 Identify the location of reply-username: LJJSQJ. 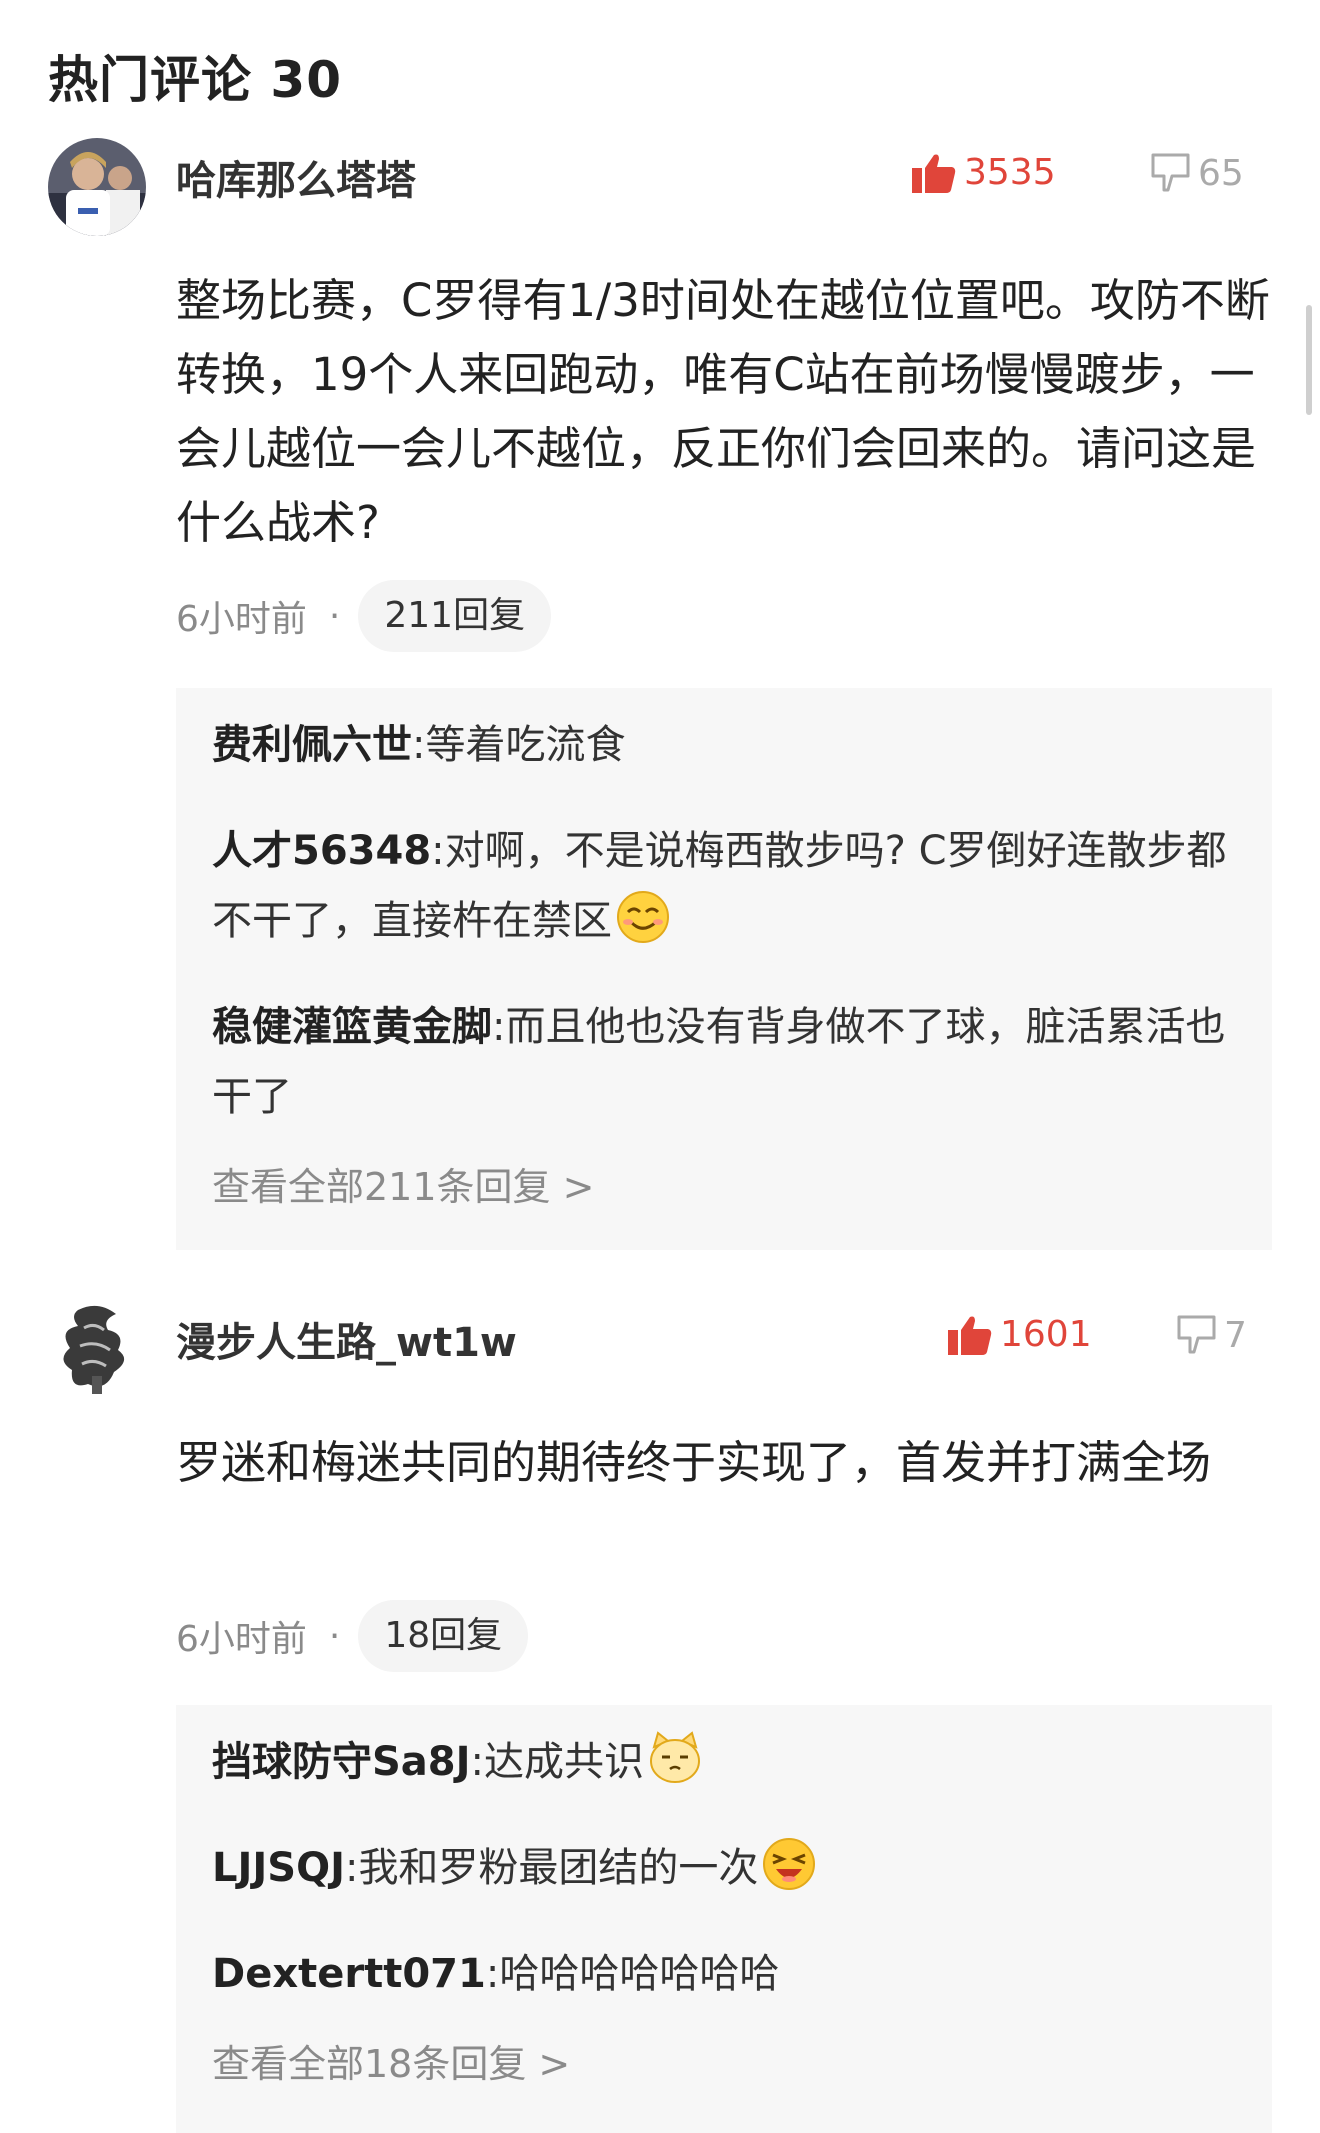
(278, 1868).